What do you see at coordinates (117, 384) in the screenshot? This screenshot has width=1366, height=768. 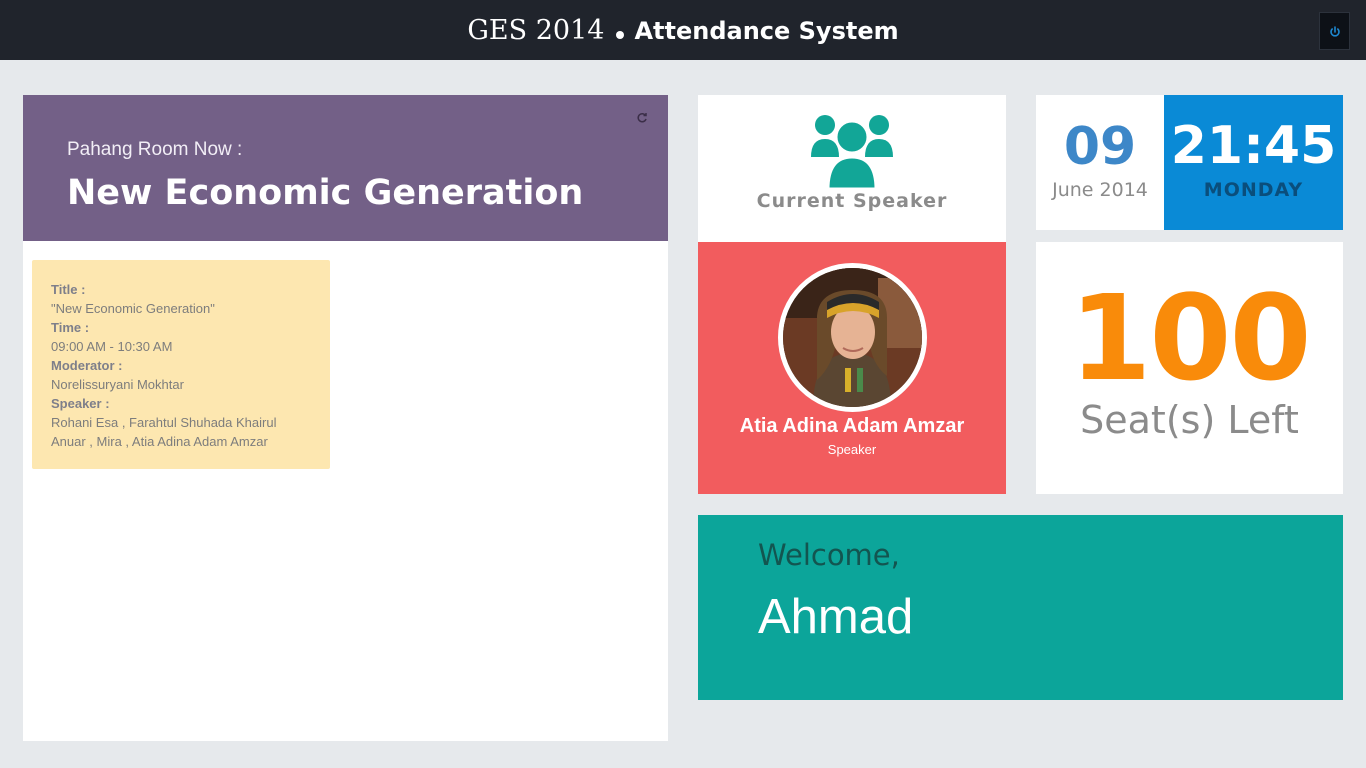 I see `session-moderator-value: Norelissuryani Mokhtar` at bounding box center [117, 384].